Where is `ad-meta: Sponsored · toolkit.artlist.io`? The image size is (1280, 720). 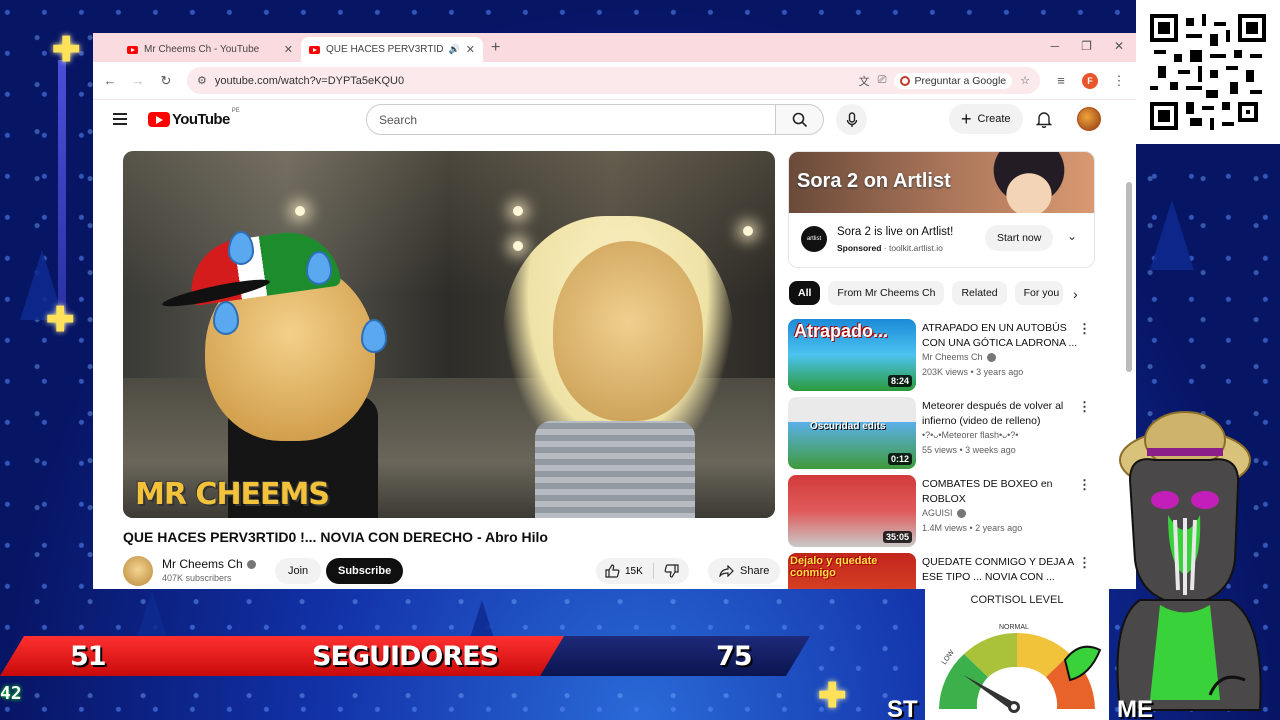
ad-meta: Sponsored · toolkit.artlist.io is located at coordinates (890, 248).